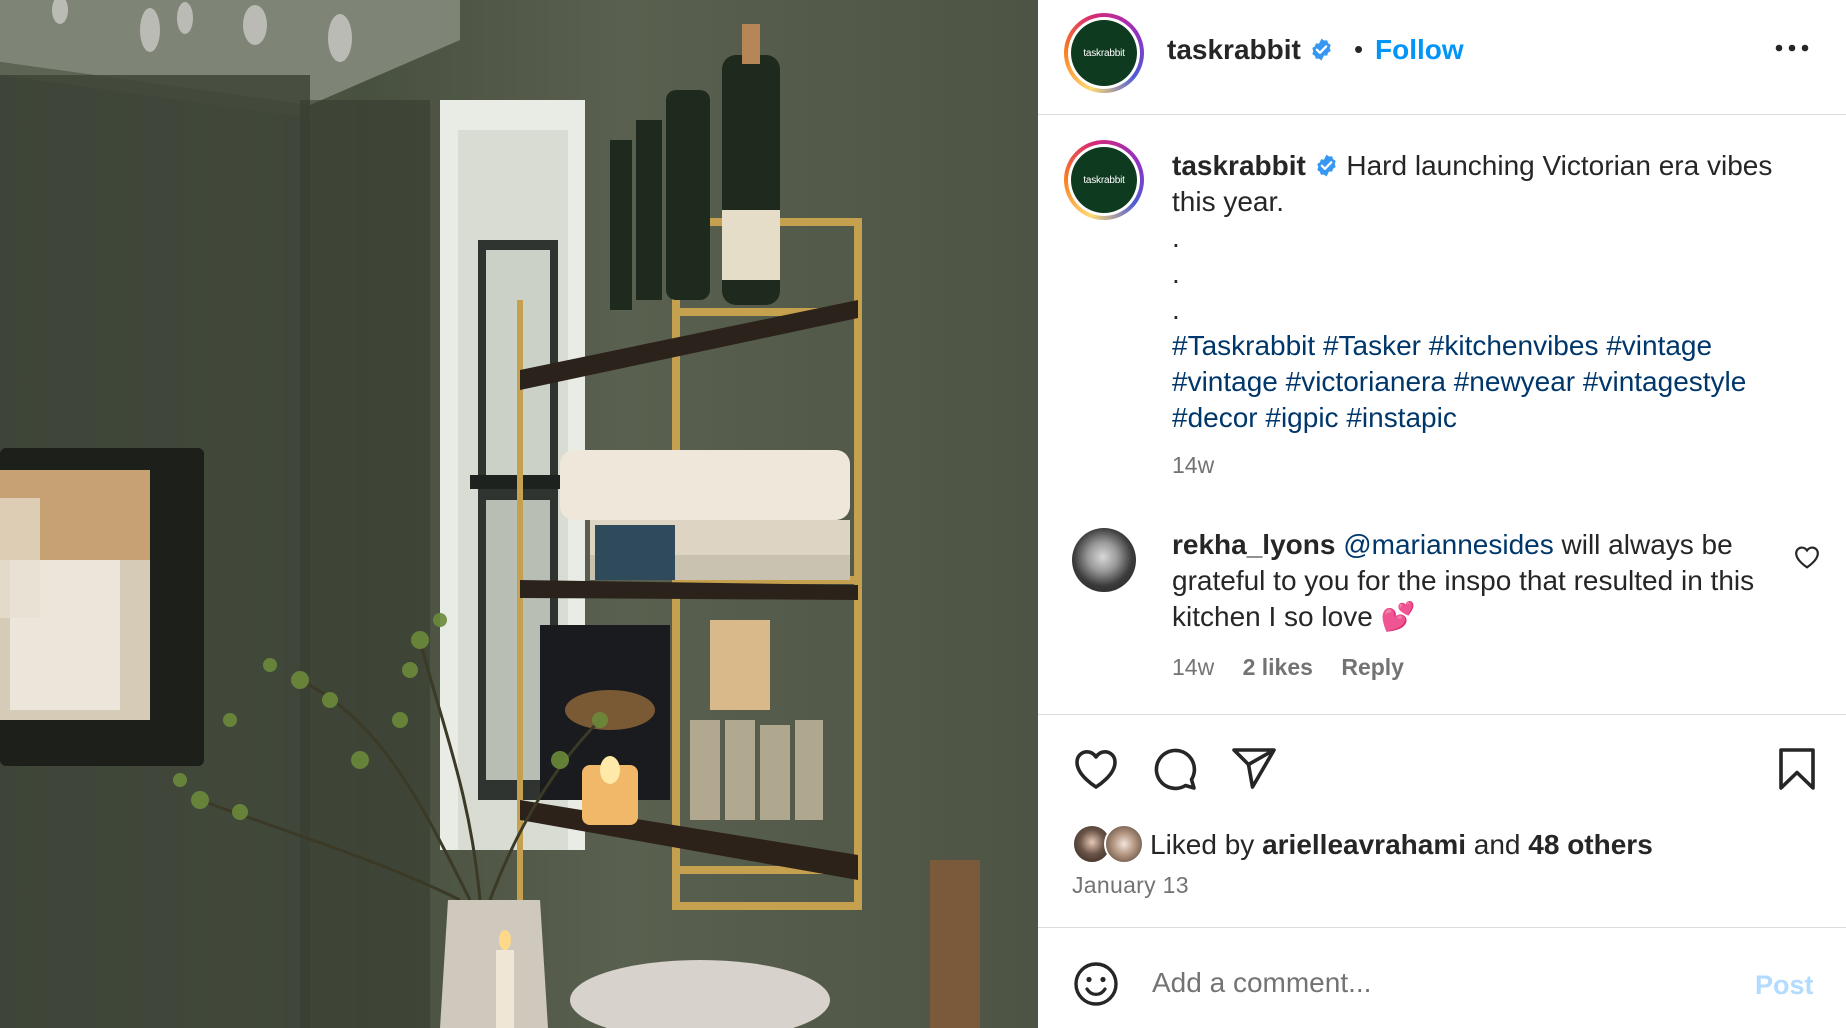  I want to click on follow-button: Follow, so click(1419, 50).